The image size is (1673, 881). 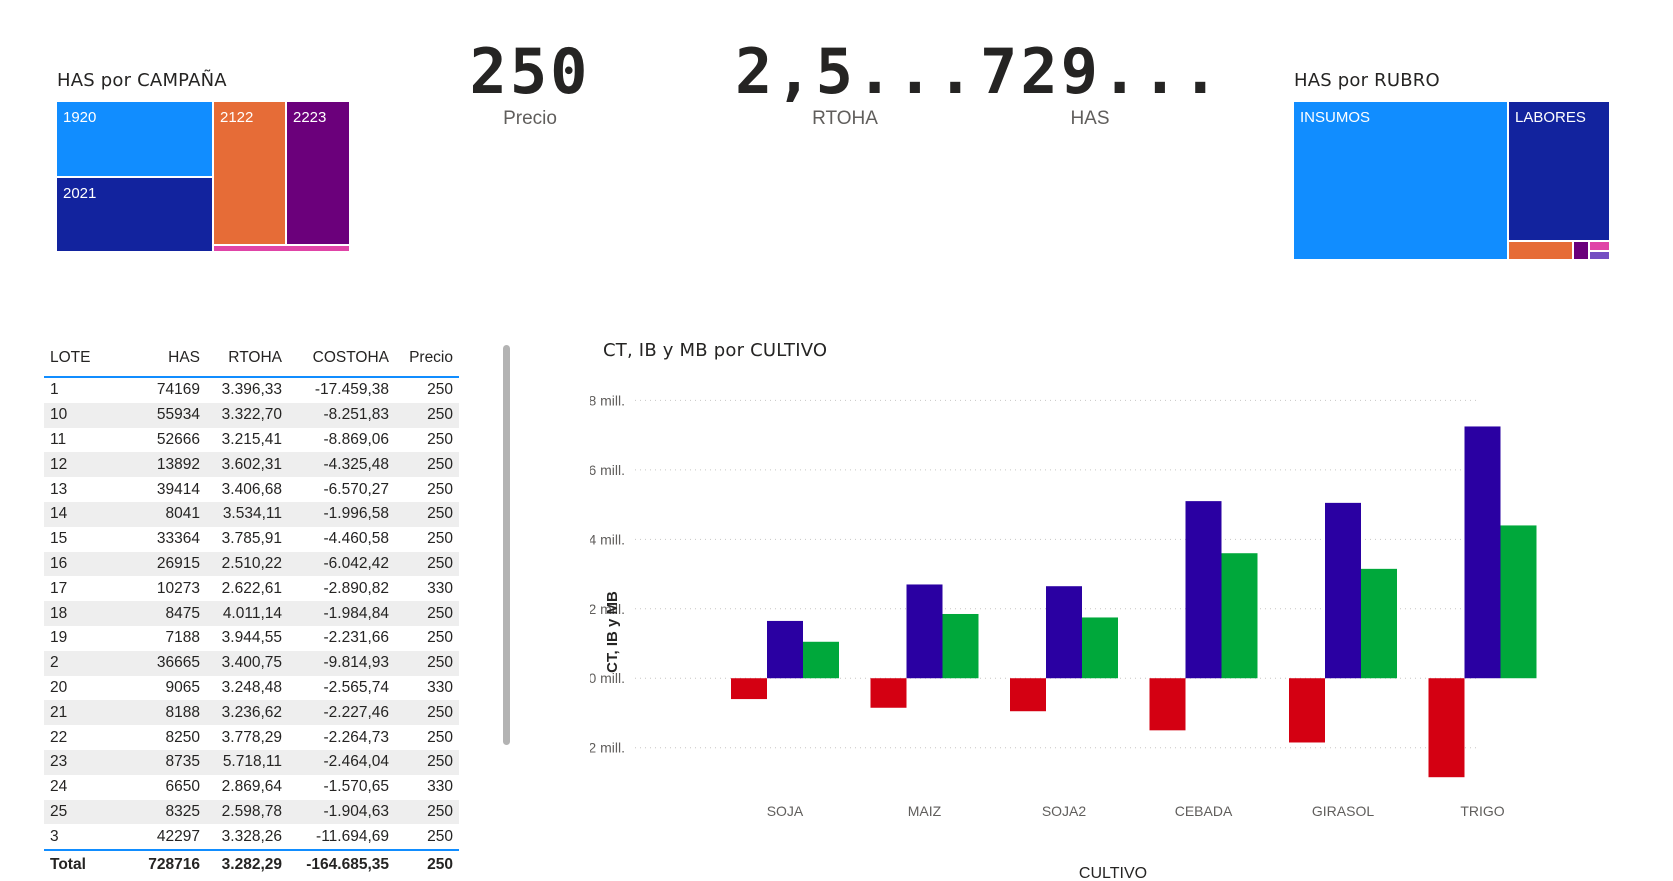 I want to click on column-header-rtoha: RTOHA, so click(x=247, y=359).